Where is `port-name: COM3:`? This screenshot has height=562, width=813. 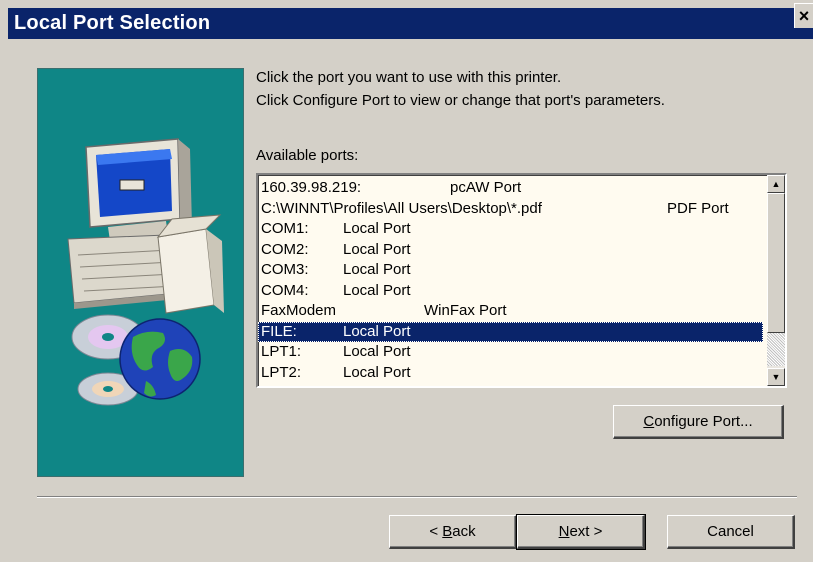
port-name: COM3: is located at coordinates (285, 269).